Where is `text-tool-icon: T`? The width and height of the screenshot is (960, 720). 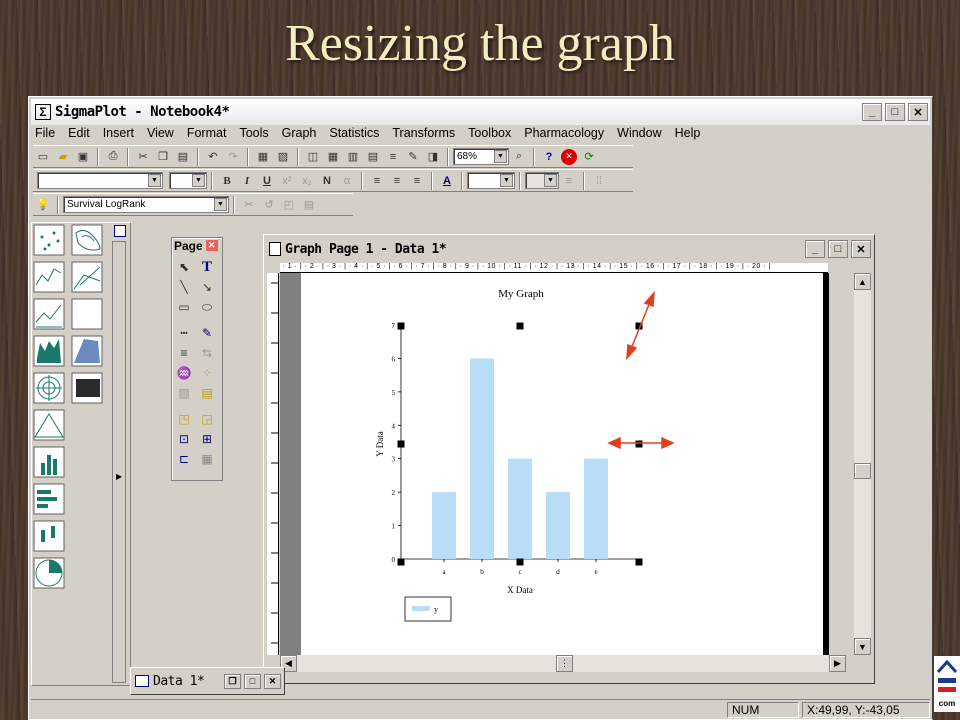 text-tool-icon: T is located at coordinates (207, 267).